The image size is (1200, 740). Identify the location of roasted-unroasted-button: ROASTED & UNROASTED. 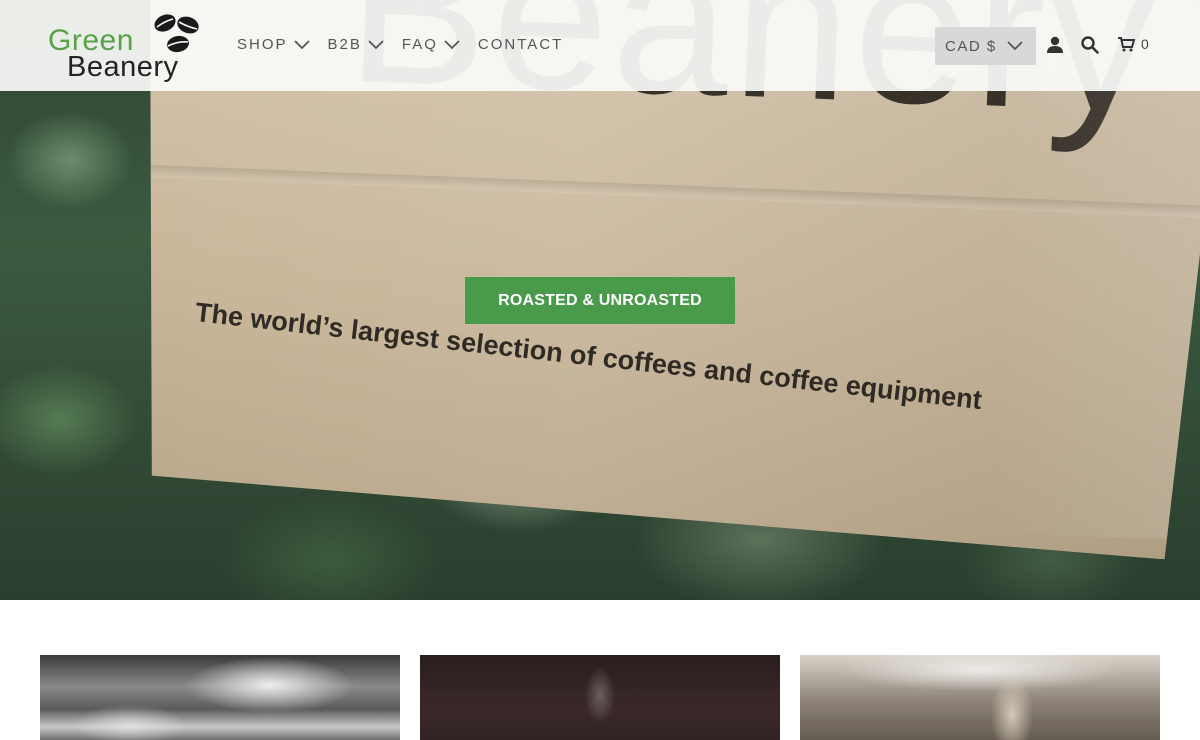
(600, 300).